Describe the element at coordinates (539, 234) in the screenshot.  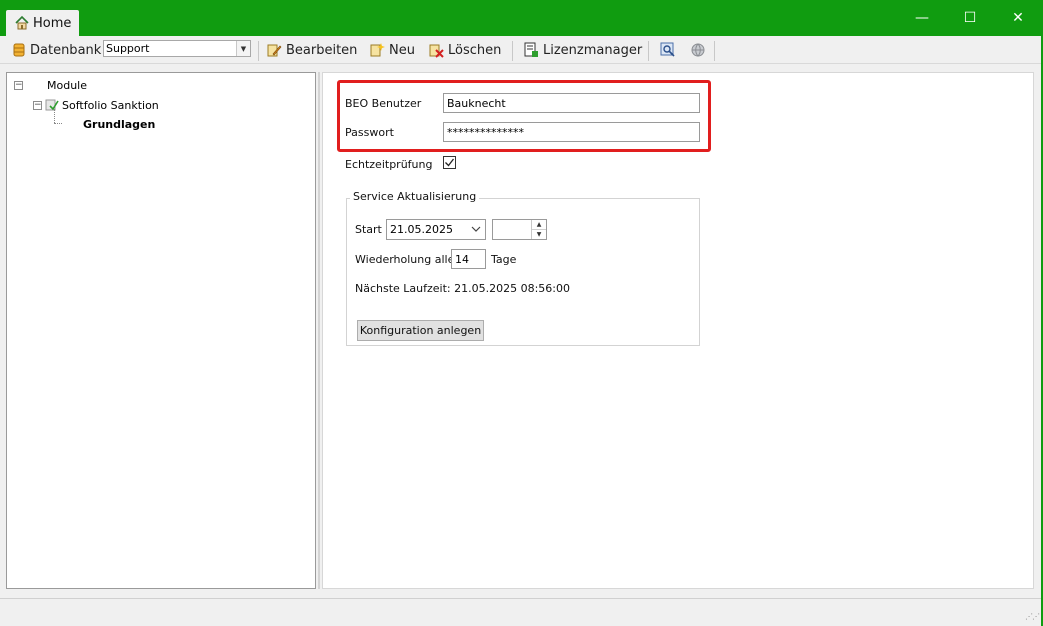
I see `spin-down-icon: ▼` at that location.